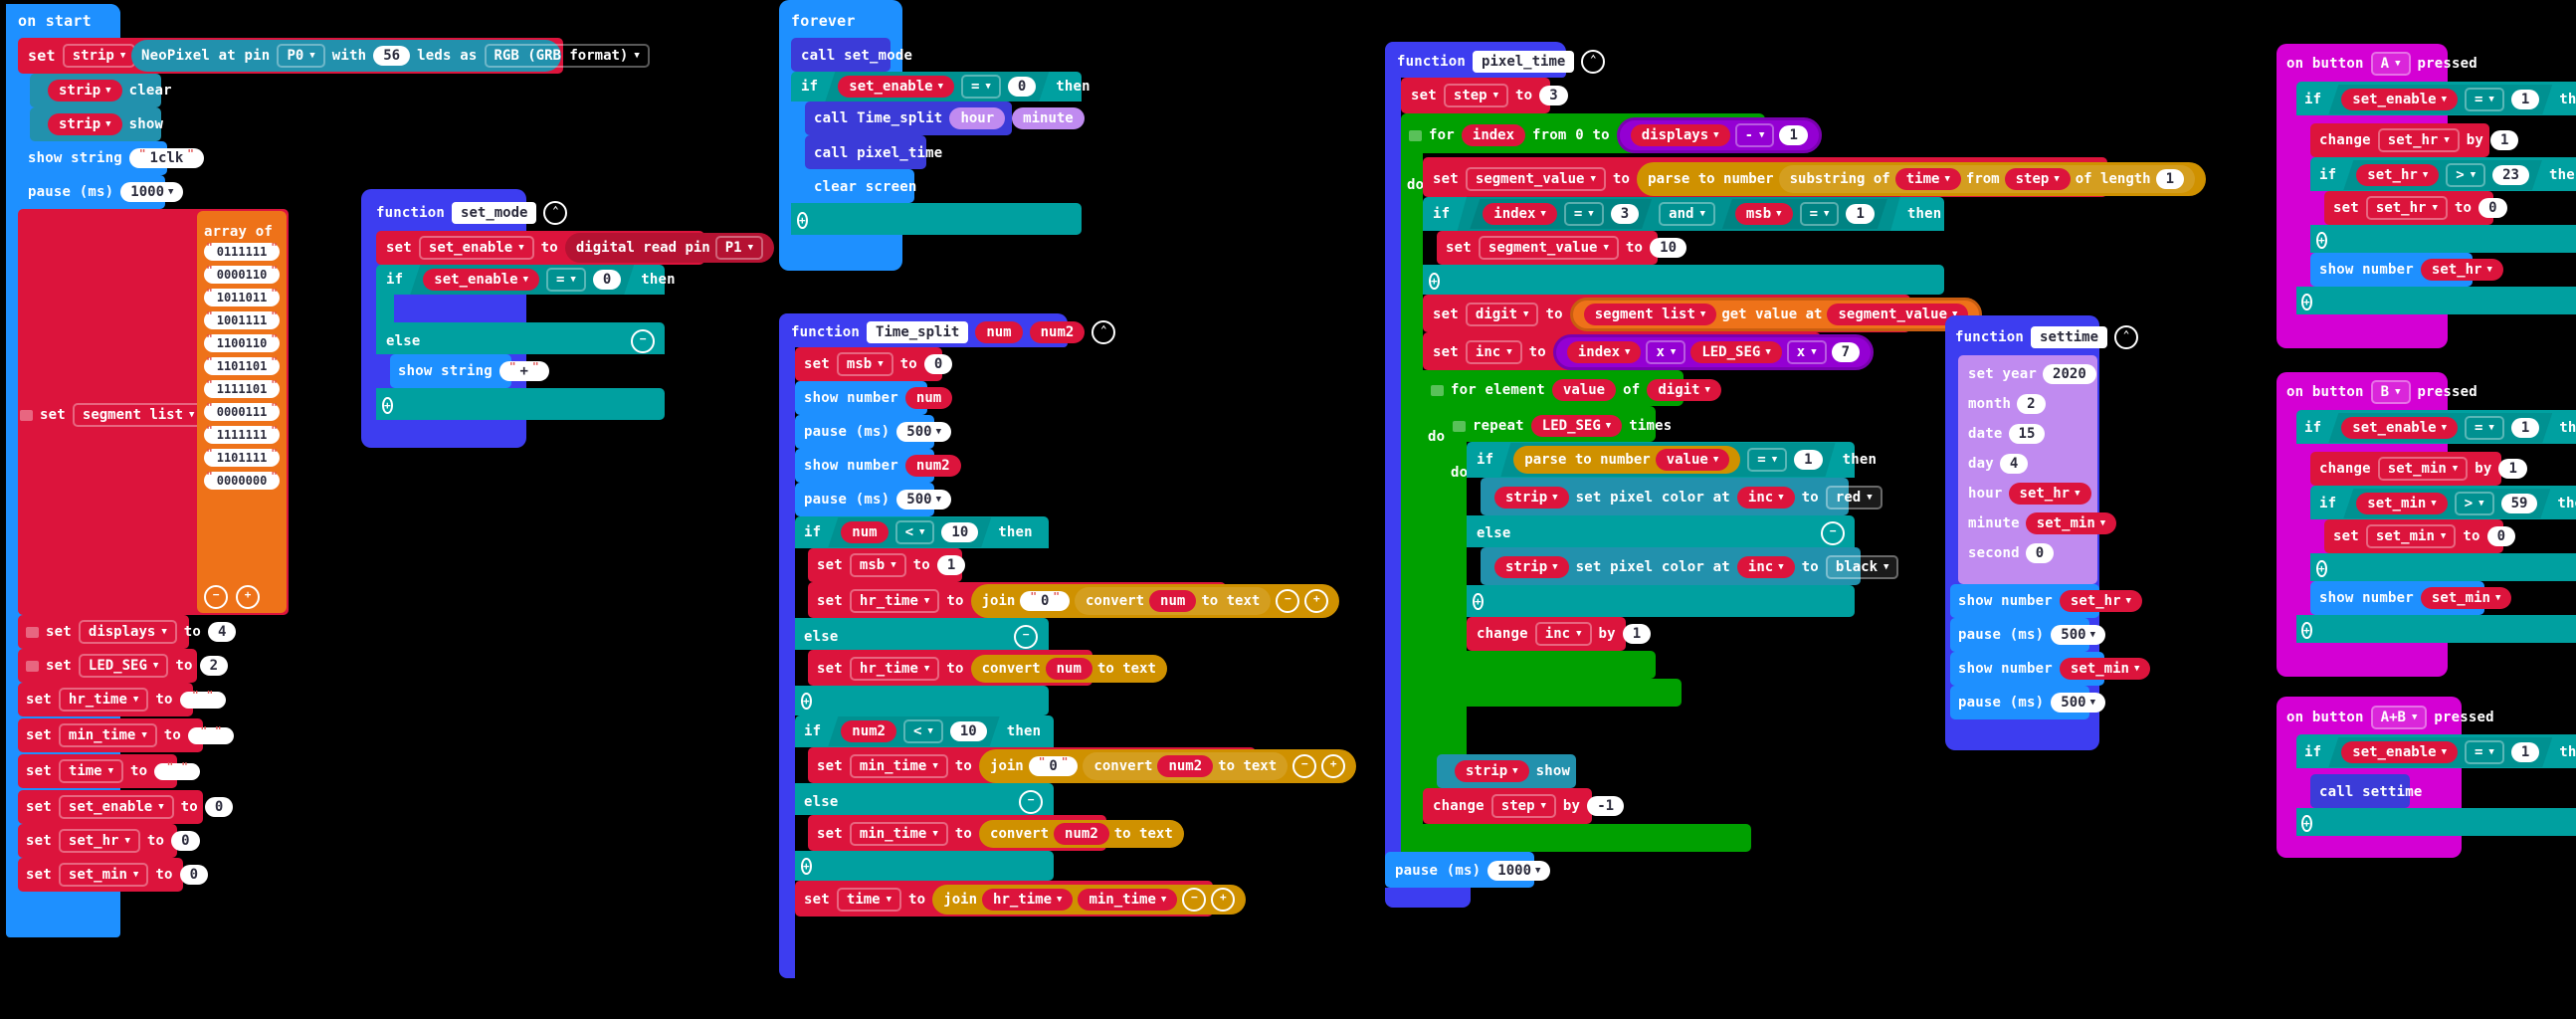 The width and height of the screenshot is (2576, 1019). Describe the element at coordinates (894, 601) in the screenshot. I see `hr-time-dropdown-join: hr_time ▼` at that location.